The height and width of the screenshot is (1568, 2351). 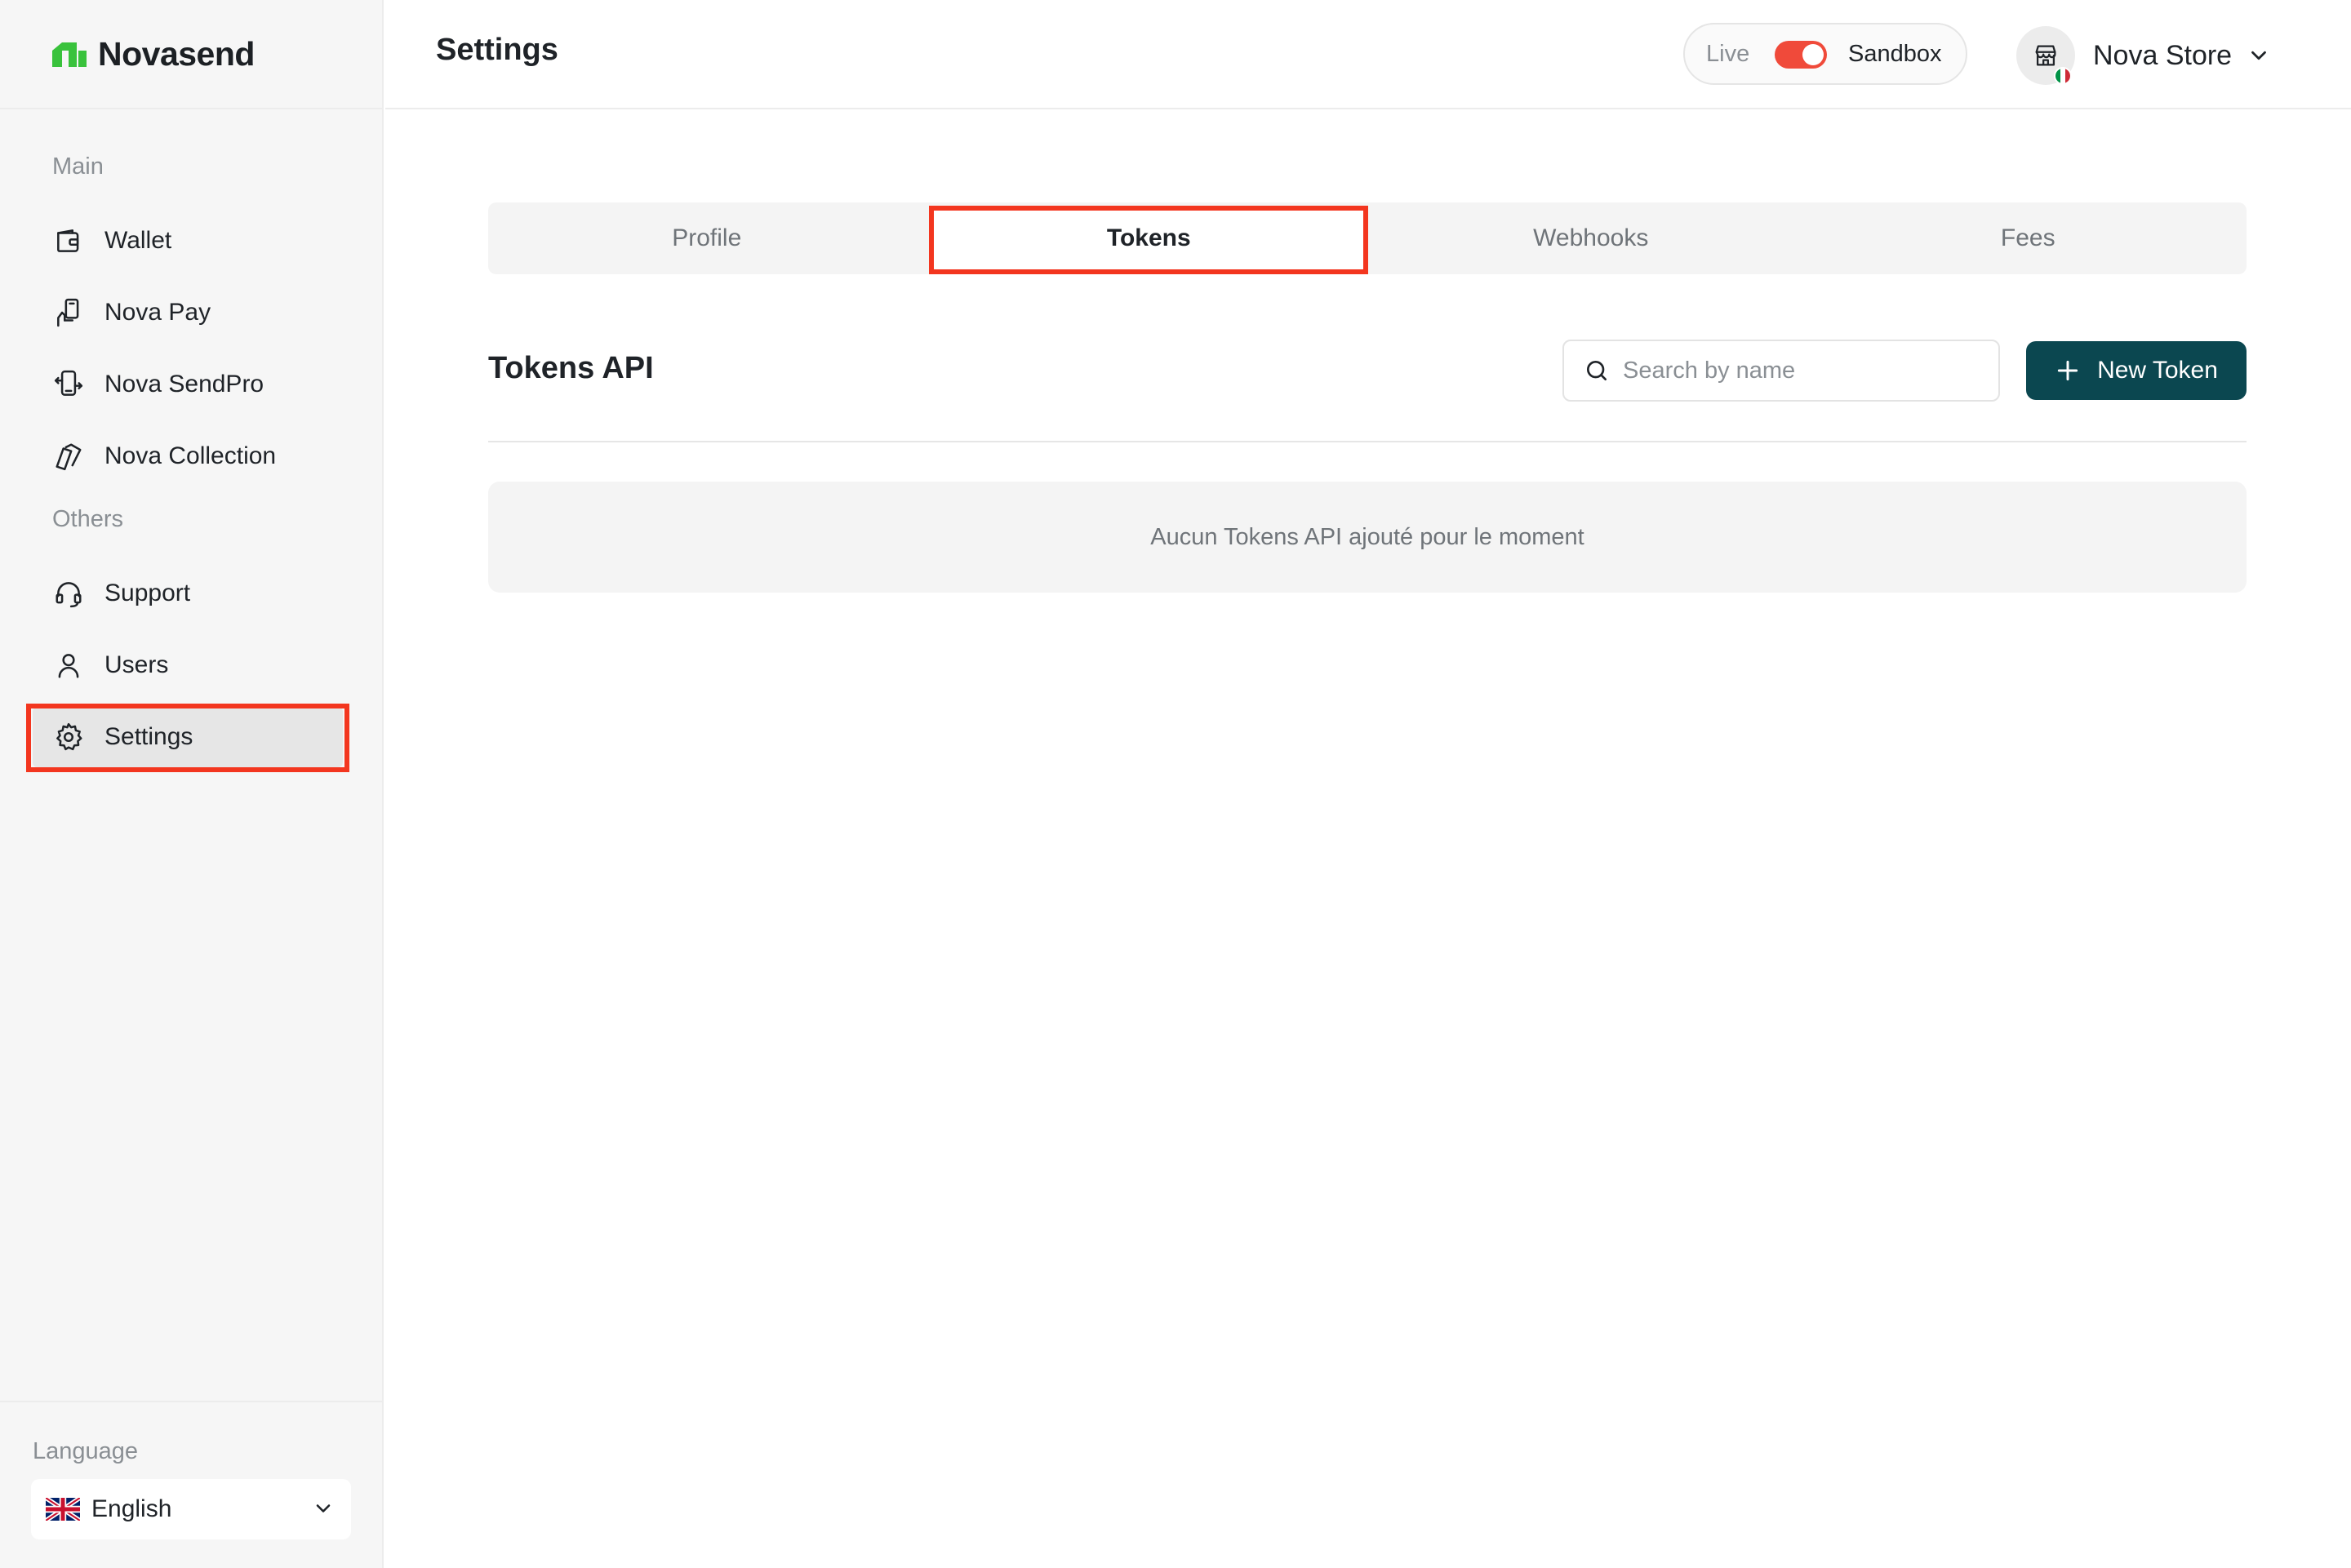 What do you see at coordinates (1802, 370) in the screenshot?
I see `search-input` at bounding box center [1802, 370].